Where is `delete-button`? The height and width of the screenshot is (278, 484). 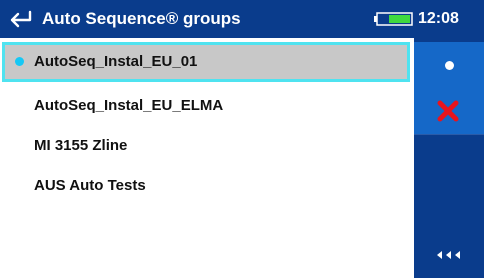
delete-button is located at coordinates (449, 111).